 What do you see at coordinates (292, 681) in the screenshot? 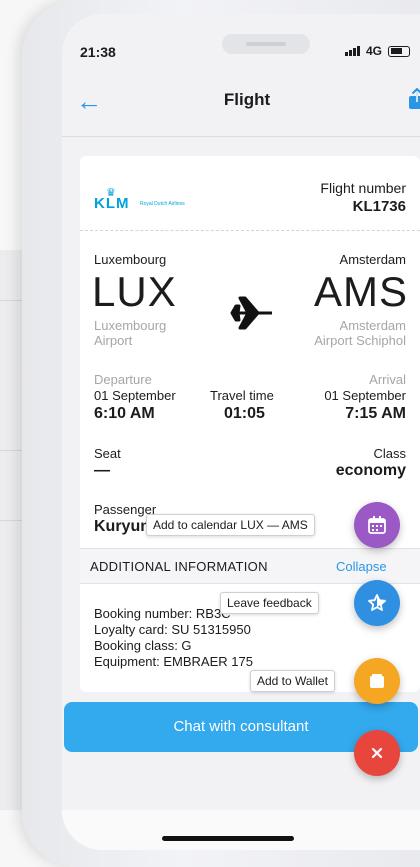
I see `wallet-tooltip: Add to Wallet` at bounding box center [292, 681].